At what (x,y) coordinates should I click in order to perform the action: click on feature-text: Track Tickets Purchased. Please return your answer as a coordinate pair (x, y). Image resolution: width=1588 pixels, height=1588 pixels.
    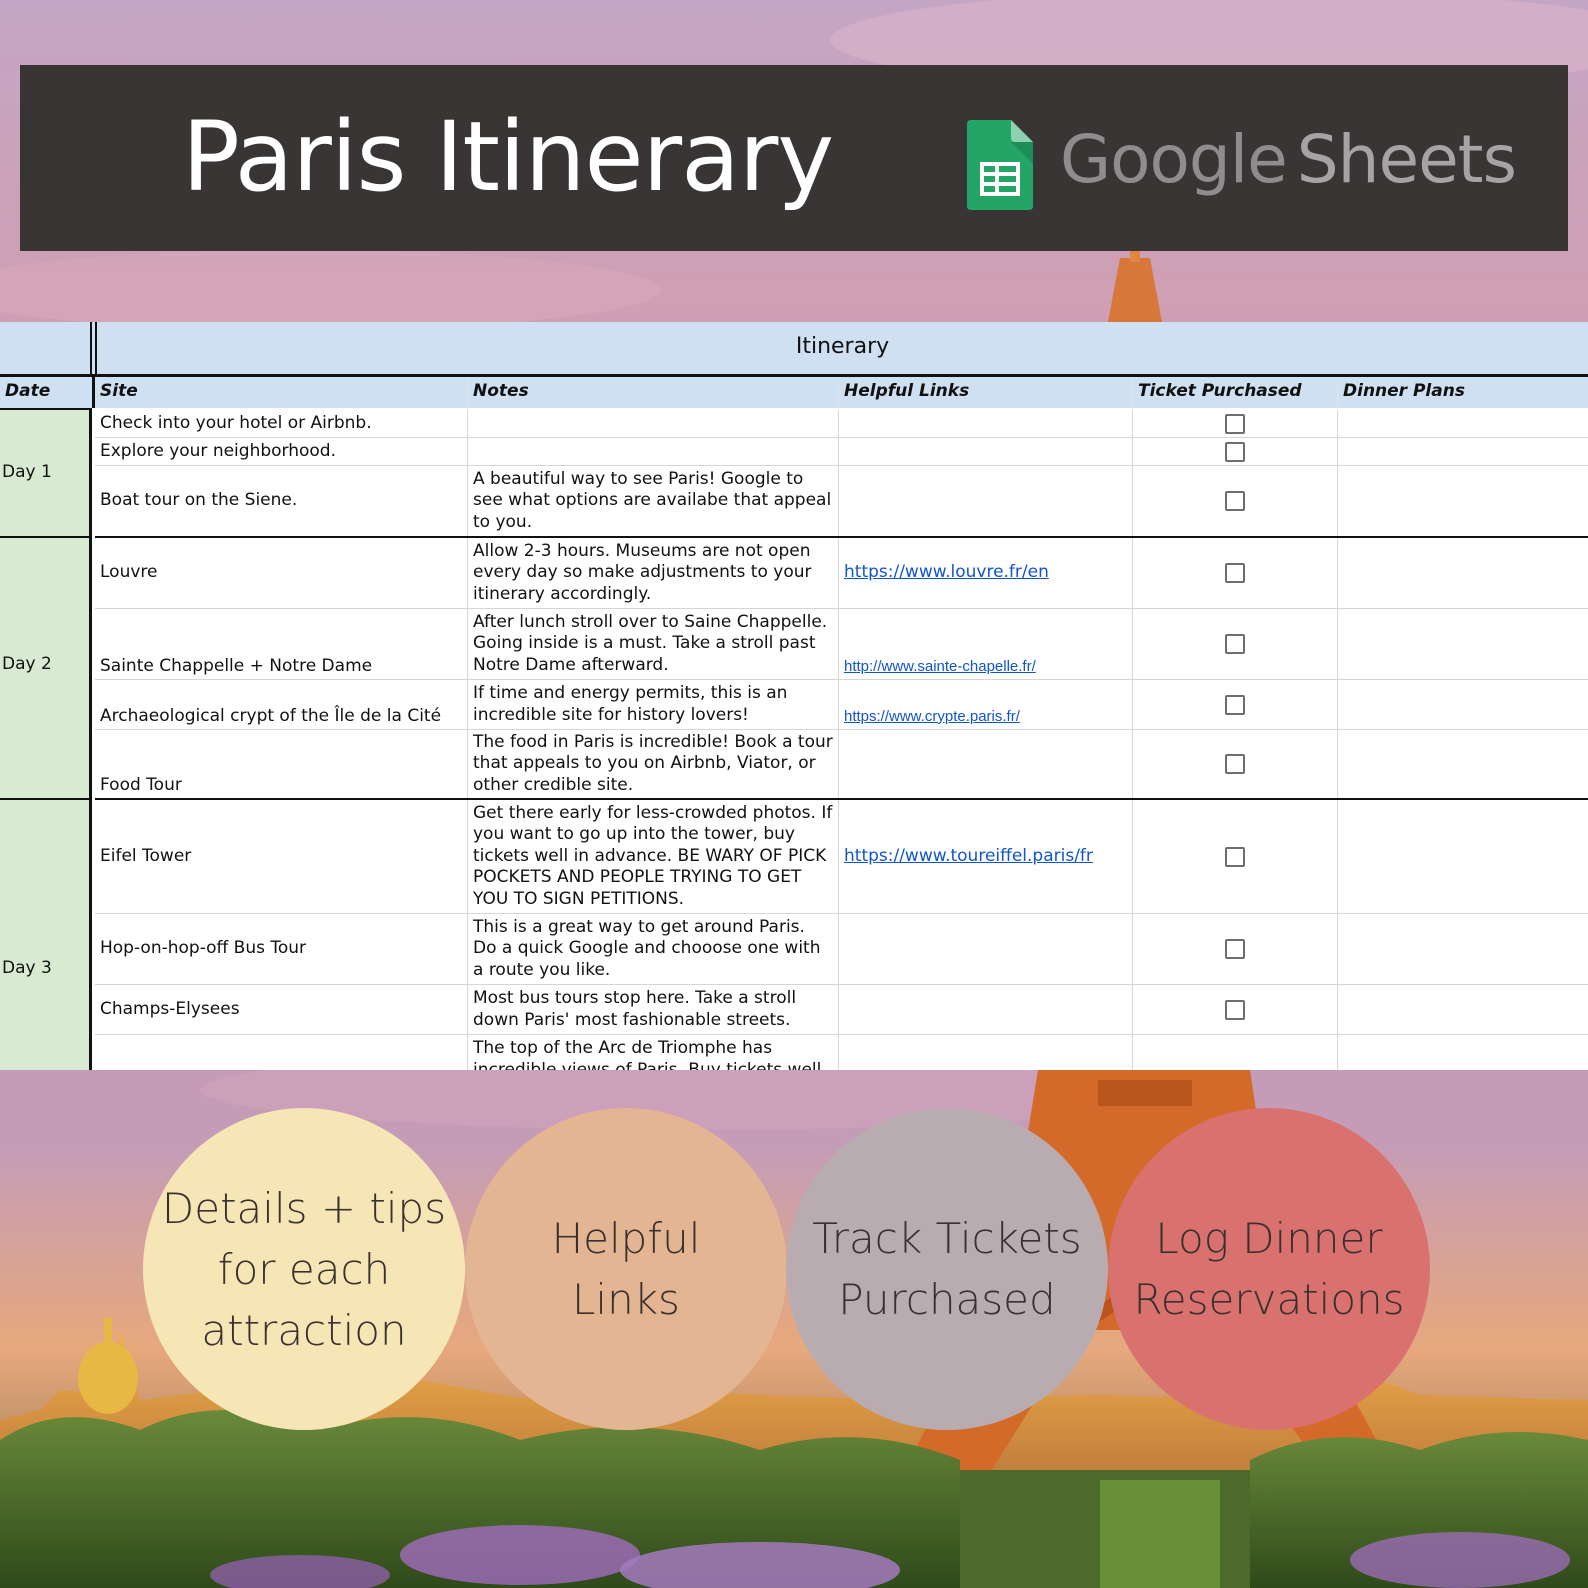
    Looking at the image, I should click on (946, 1269).